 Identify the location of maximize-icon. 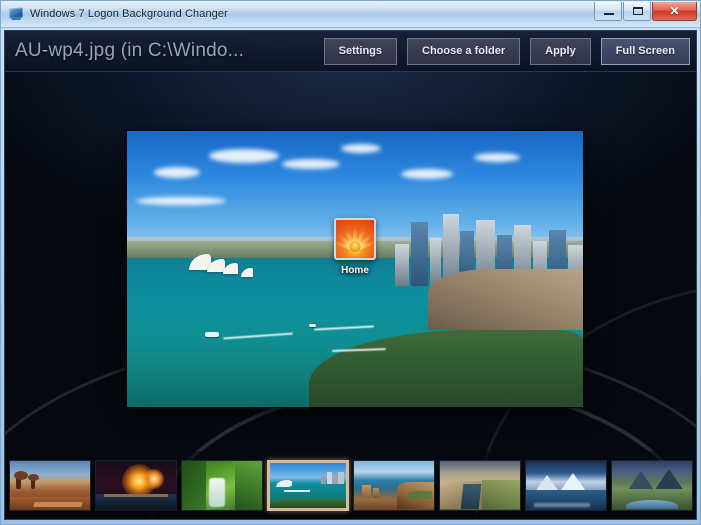
(638, 11).